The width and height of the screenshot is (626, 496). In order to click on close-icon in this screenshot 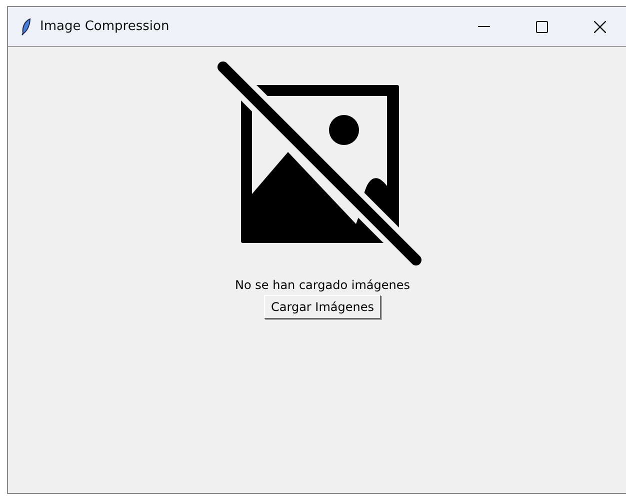, I will do `click(600, 26)`.